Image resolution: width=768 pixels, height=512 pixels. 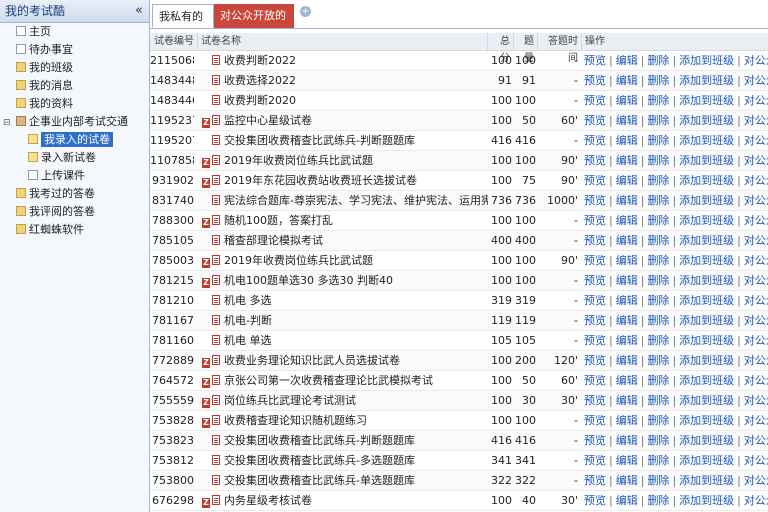 I want to click on collapse-icon: «, so click(x=139, y=11).